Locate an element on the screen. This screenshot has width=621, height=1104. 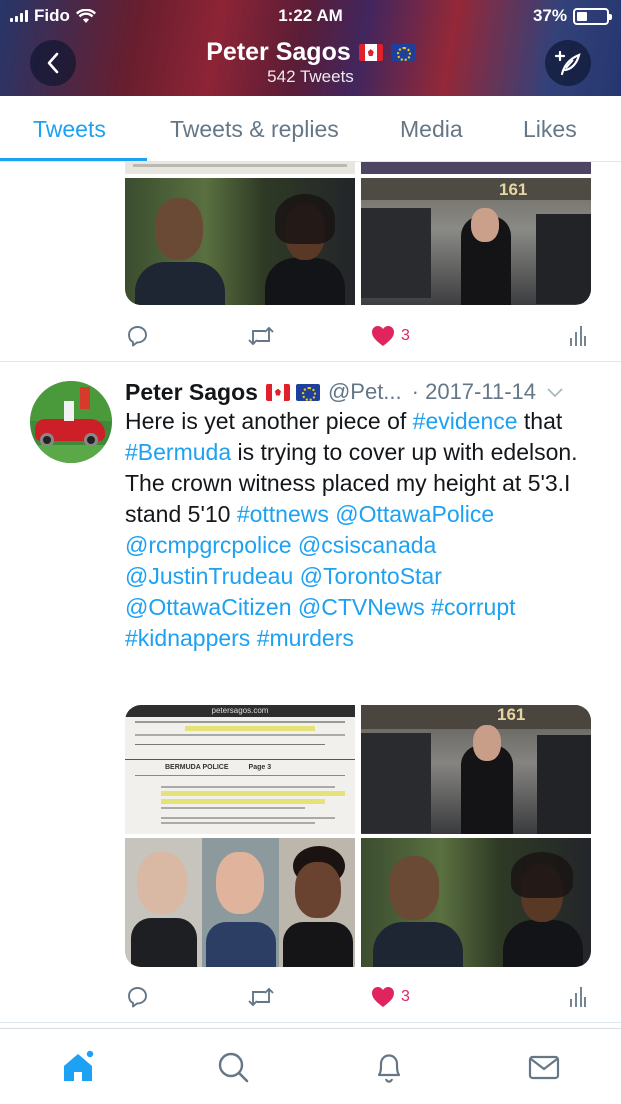
tweet-media-grid: 161 is located at coordinates (358, 233).